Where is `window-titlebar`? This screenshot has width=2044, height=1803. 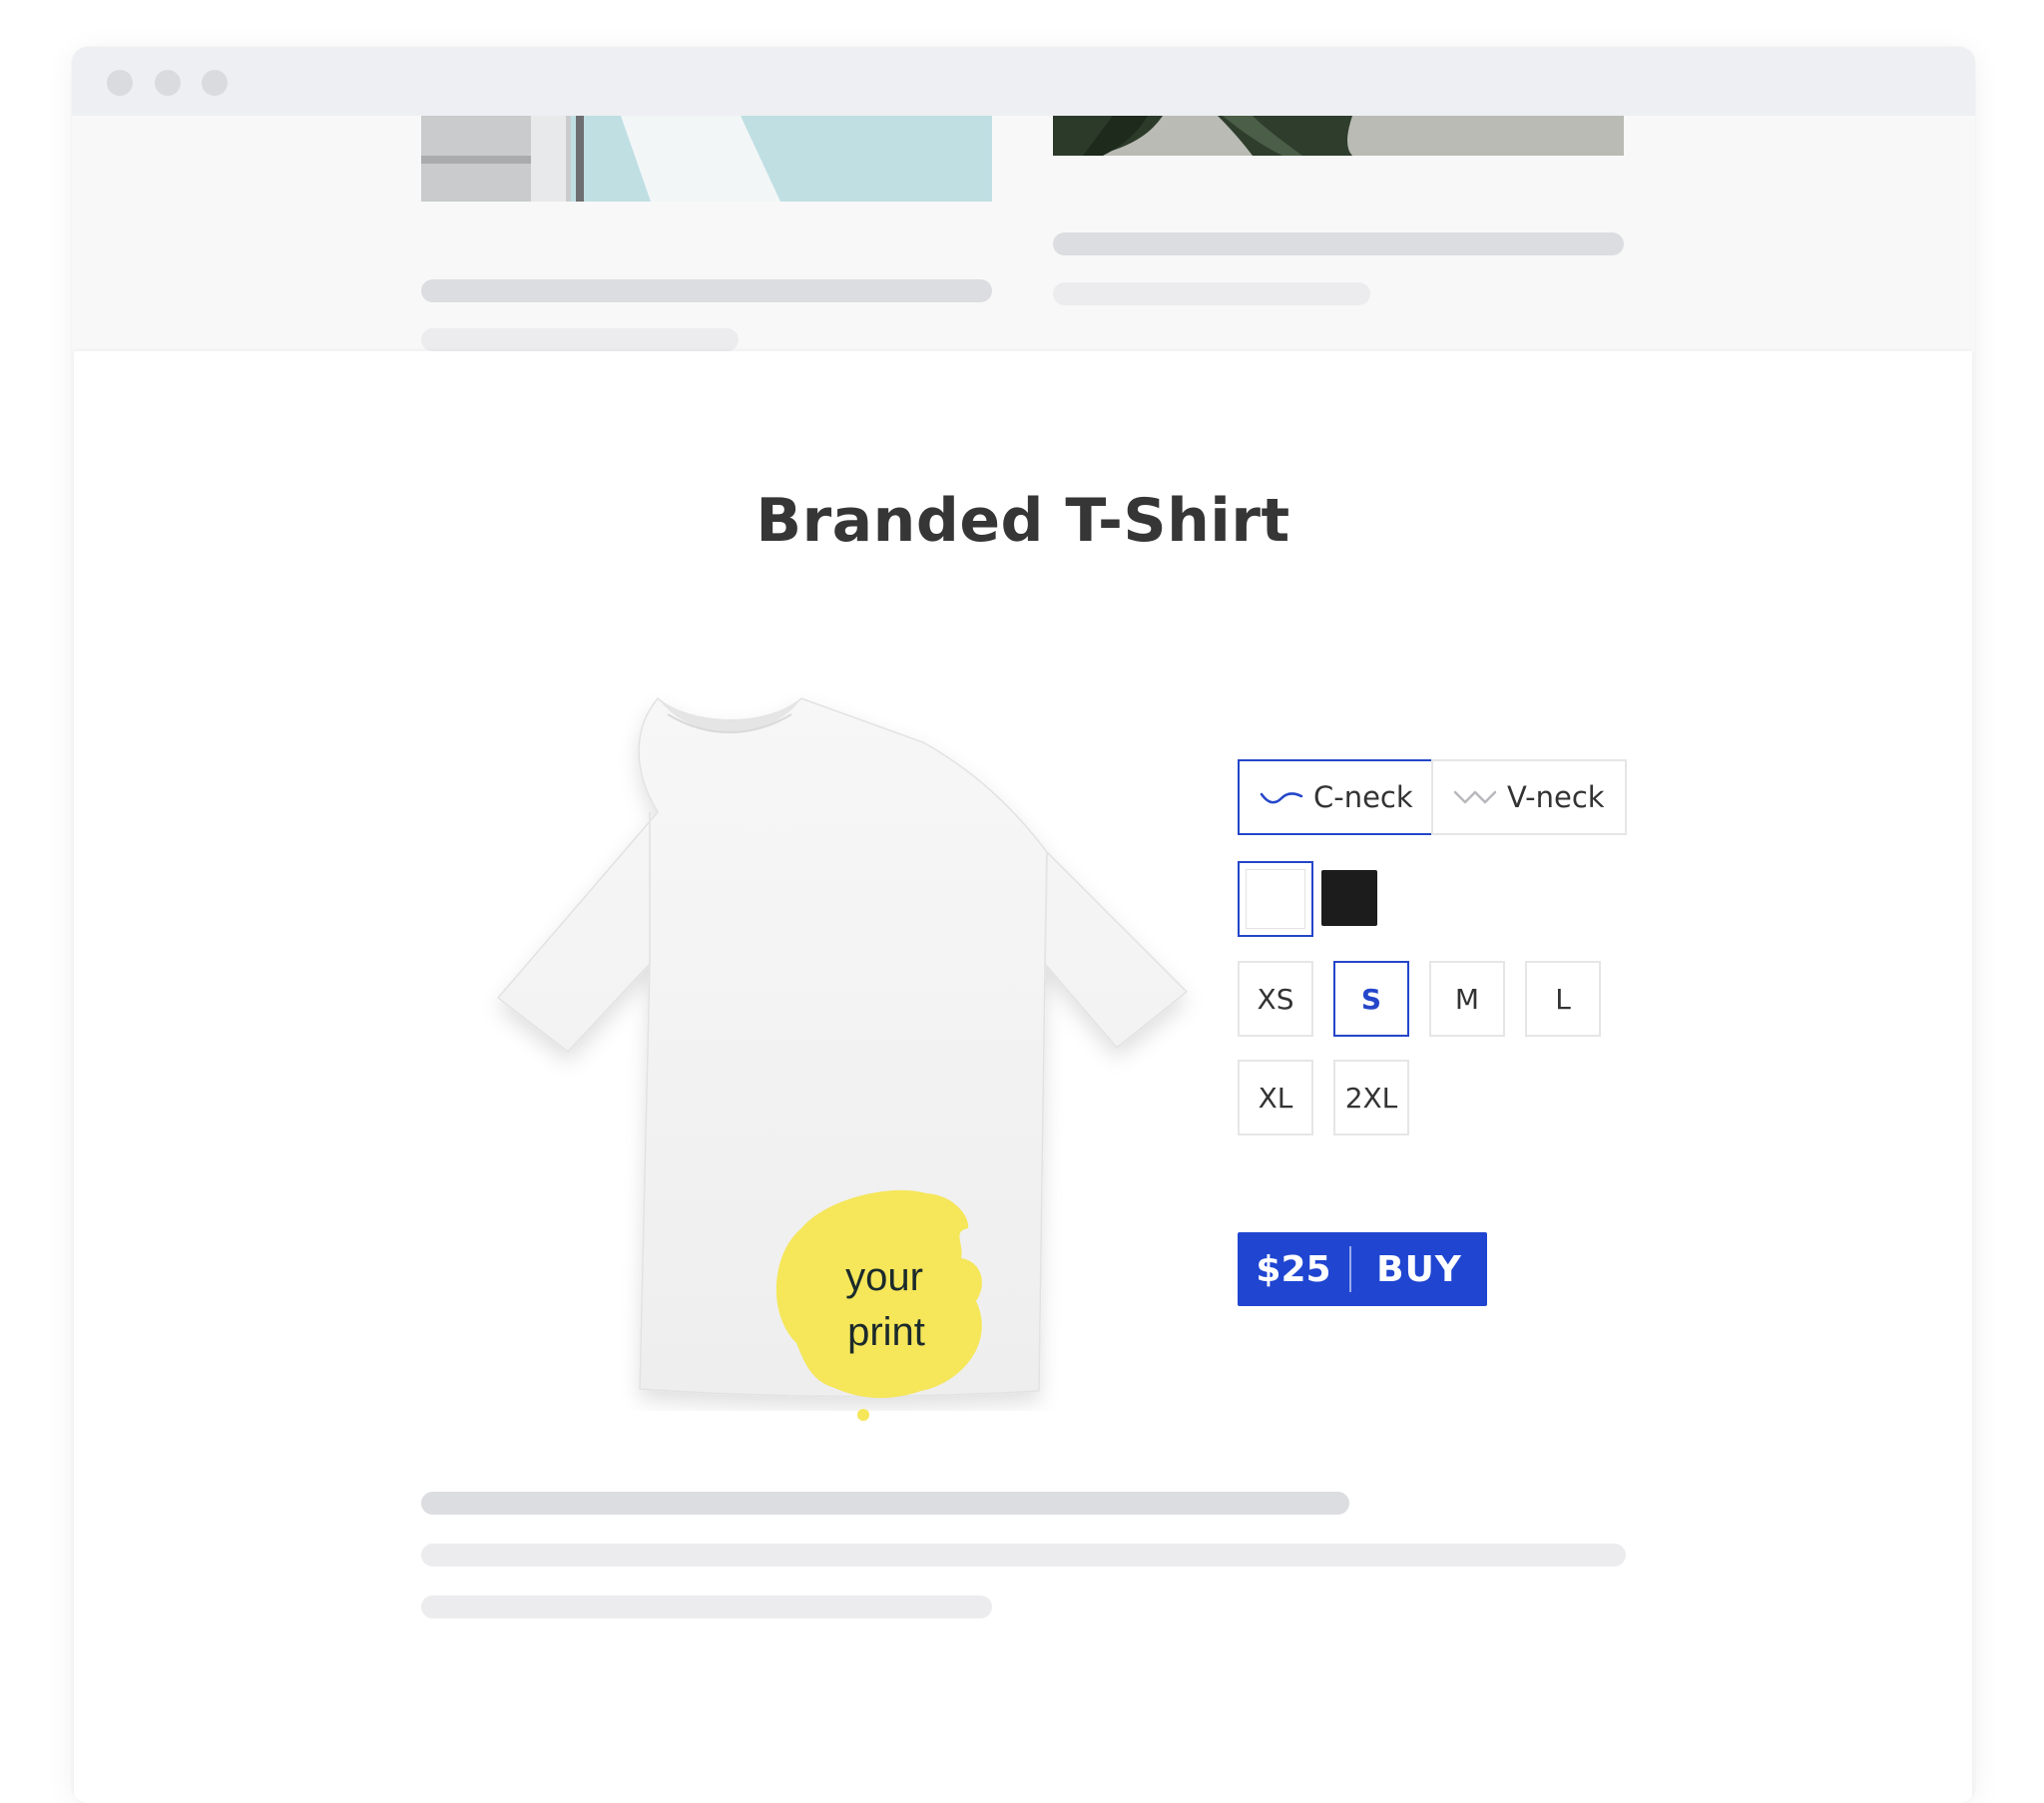 window-titlebar is located at coordinates (1023, 81).